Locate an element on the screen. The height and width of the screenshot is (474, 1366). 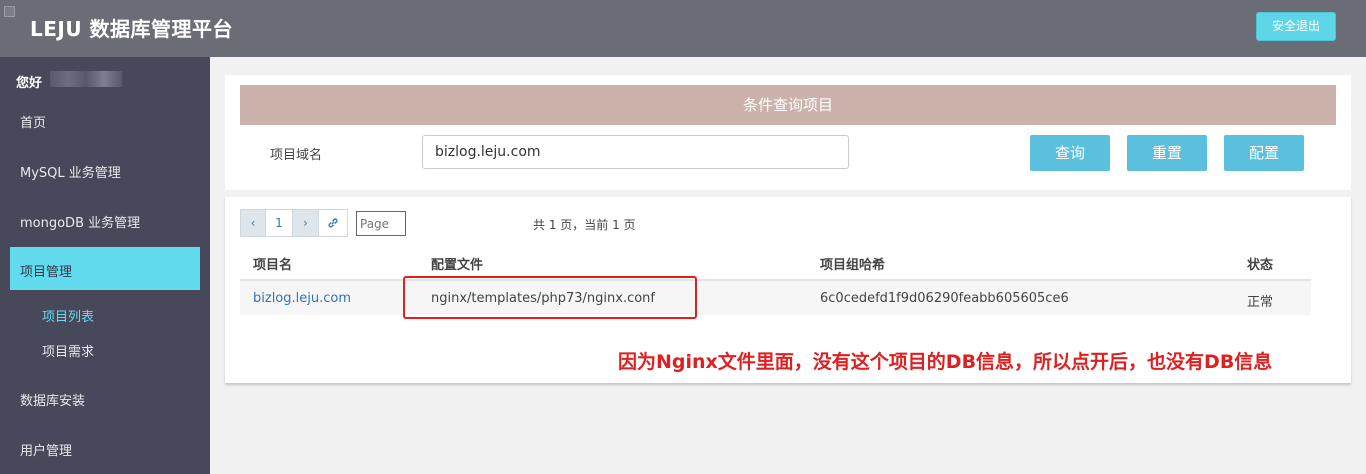
sidebar-item-db-install: 数据库安装 is located at coordinates (52, 399).